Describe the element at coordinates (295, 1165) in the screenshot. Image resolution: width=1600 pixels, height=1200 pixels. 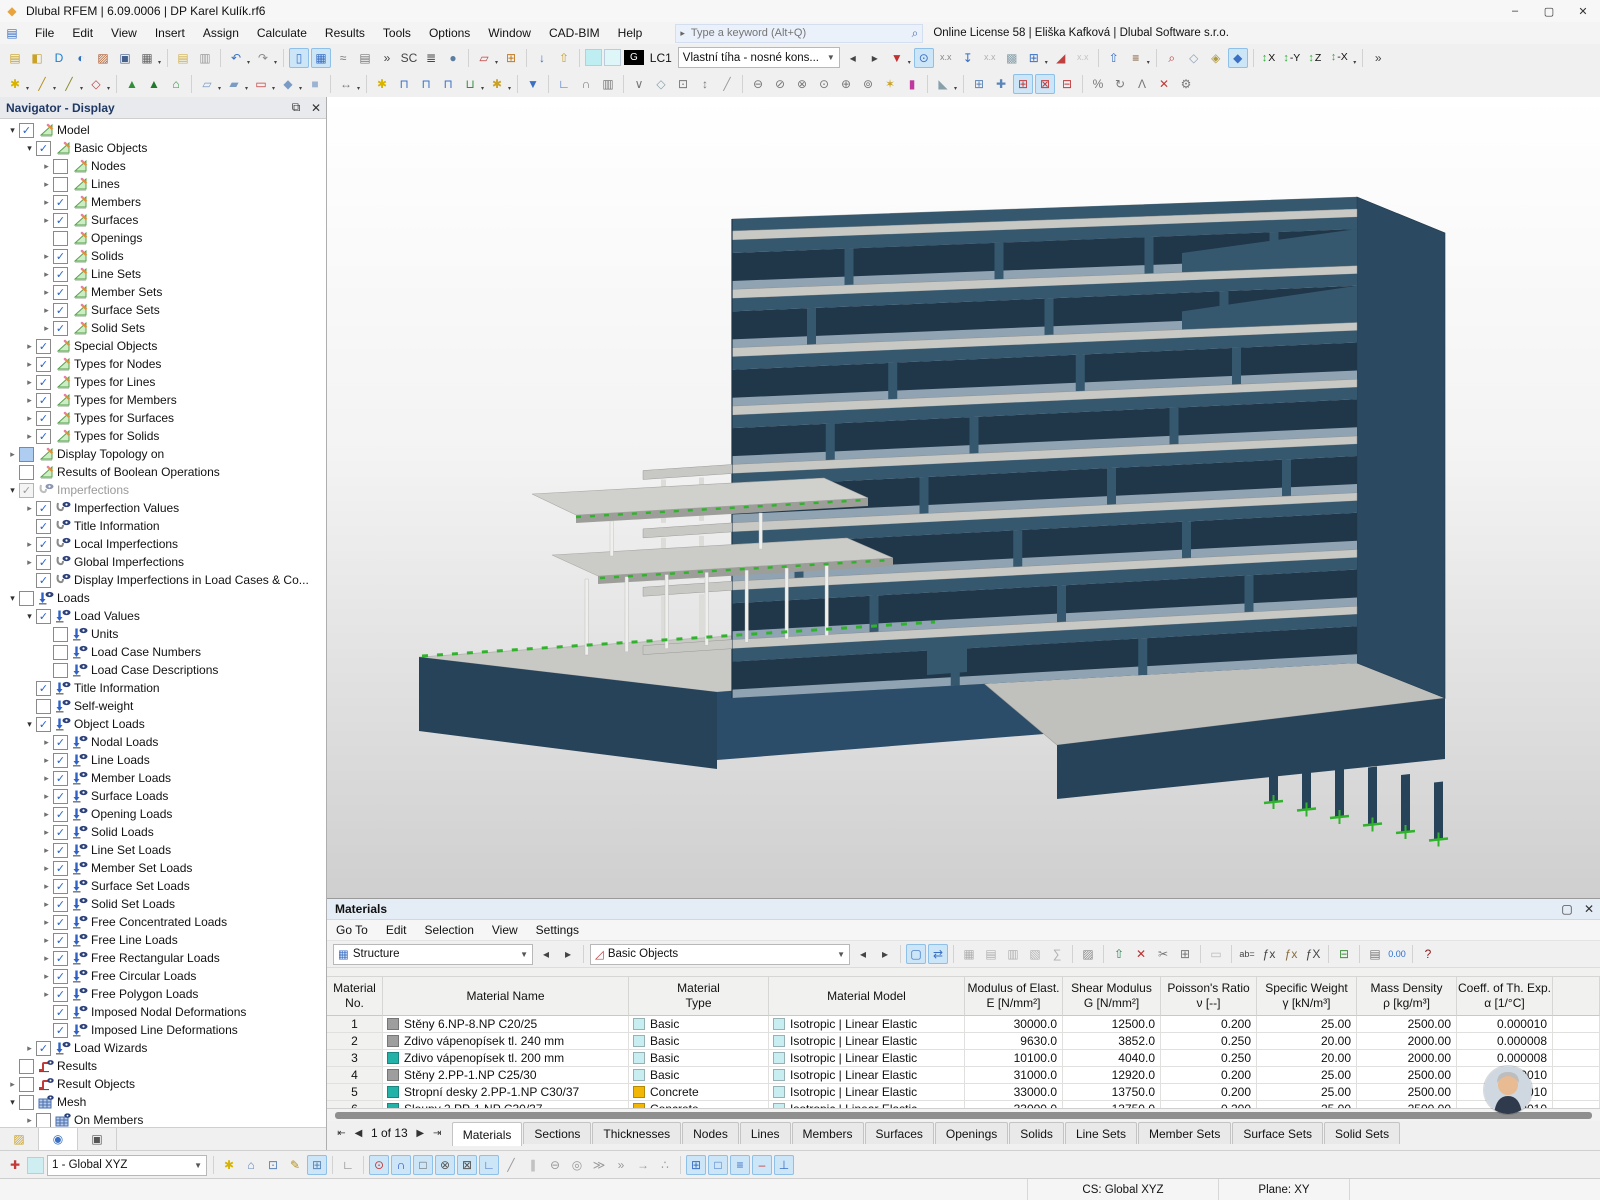
I see `cube-edit-icon: ✎` at that location.